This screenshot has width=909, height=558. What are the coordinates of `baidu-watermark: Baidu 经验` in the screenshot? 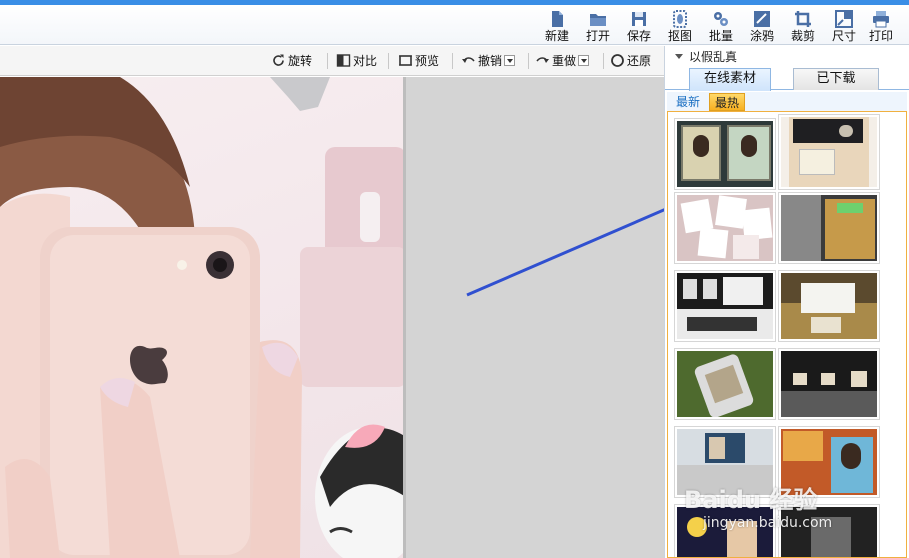 It's located at (751, 500).